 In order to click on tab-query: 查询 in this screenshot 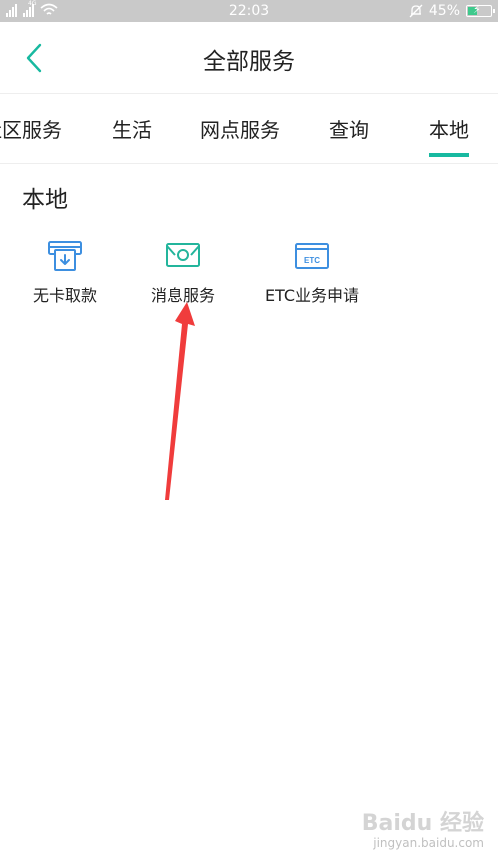, I will do `click(349, 128)`.